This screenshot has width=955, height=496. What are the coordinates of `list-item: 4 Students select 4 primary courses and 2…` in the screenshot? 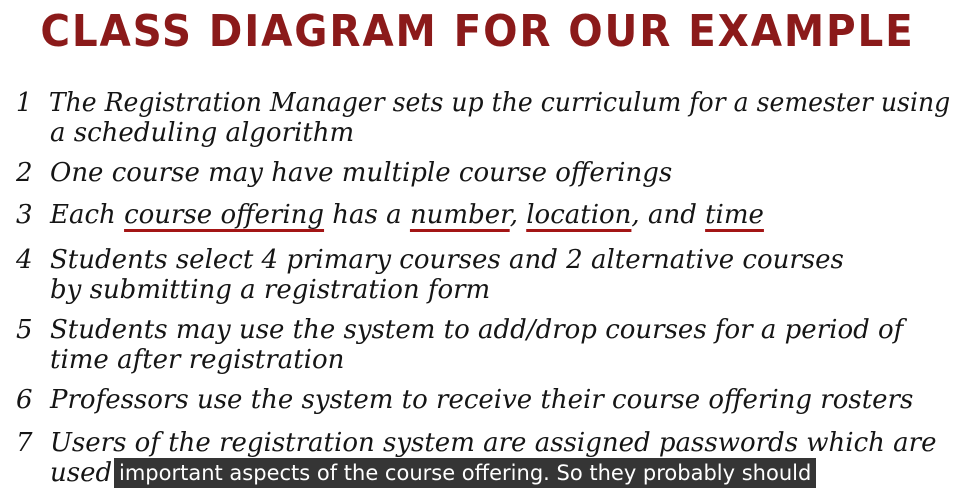 It's located at (430, 260).